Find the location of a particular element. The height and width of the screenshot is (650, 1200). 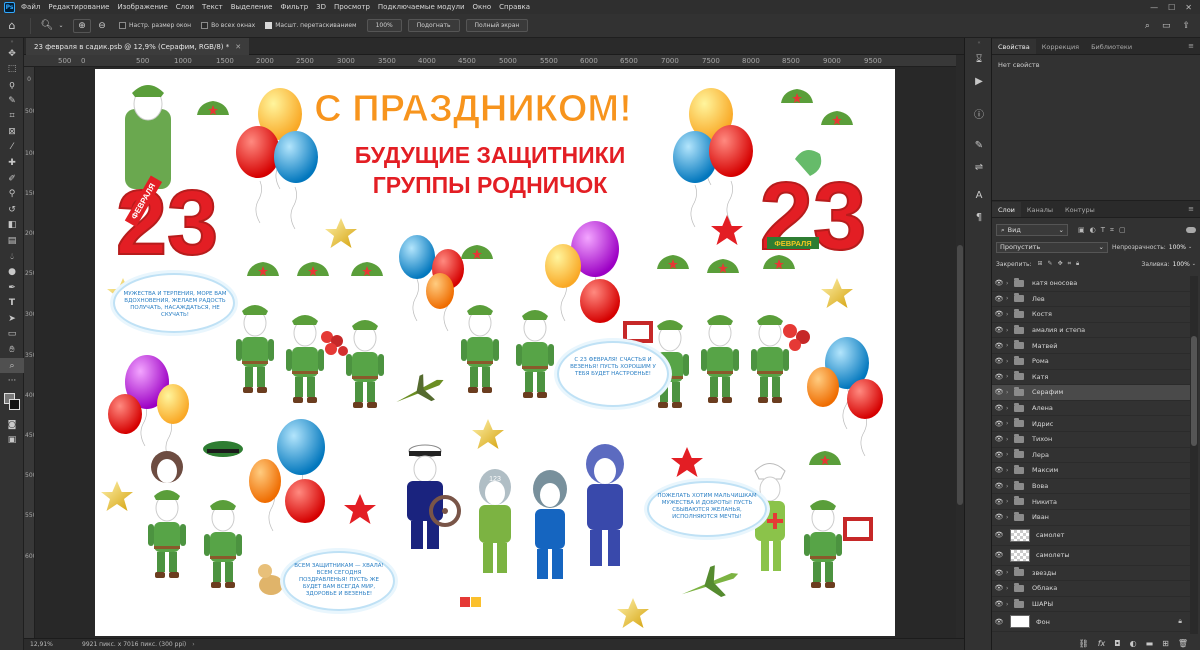

menu-layers: Слои is located at coordinates (185, 7).